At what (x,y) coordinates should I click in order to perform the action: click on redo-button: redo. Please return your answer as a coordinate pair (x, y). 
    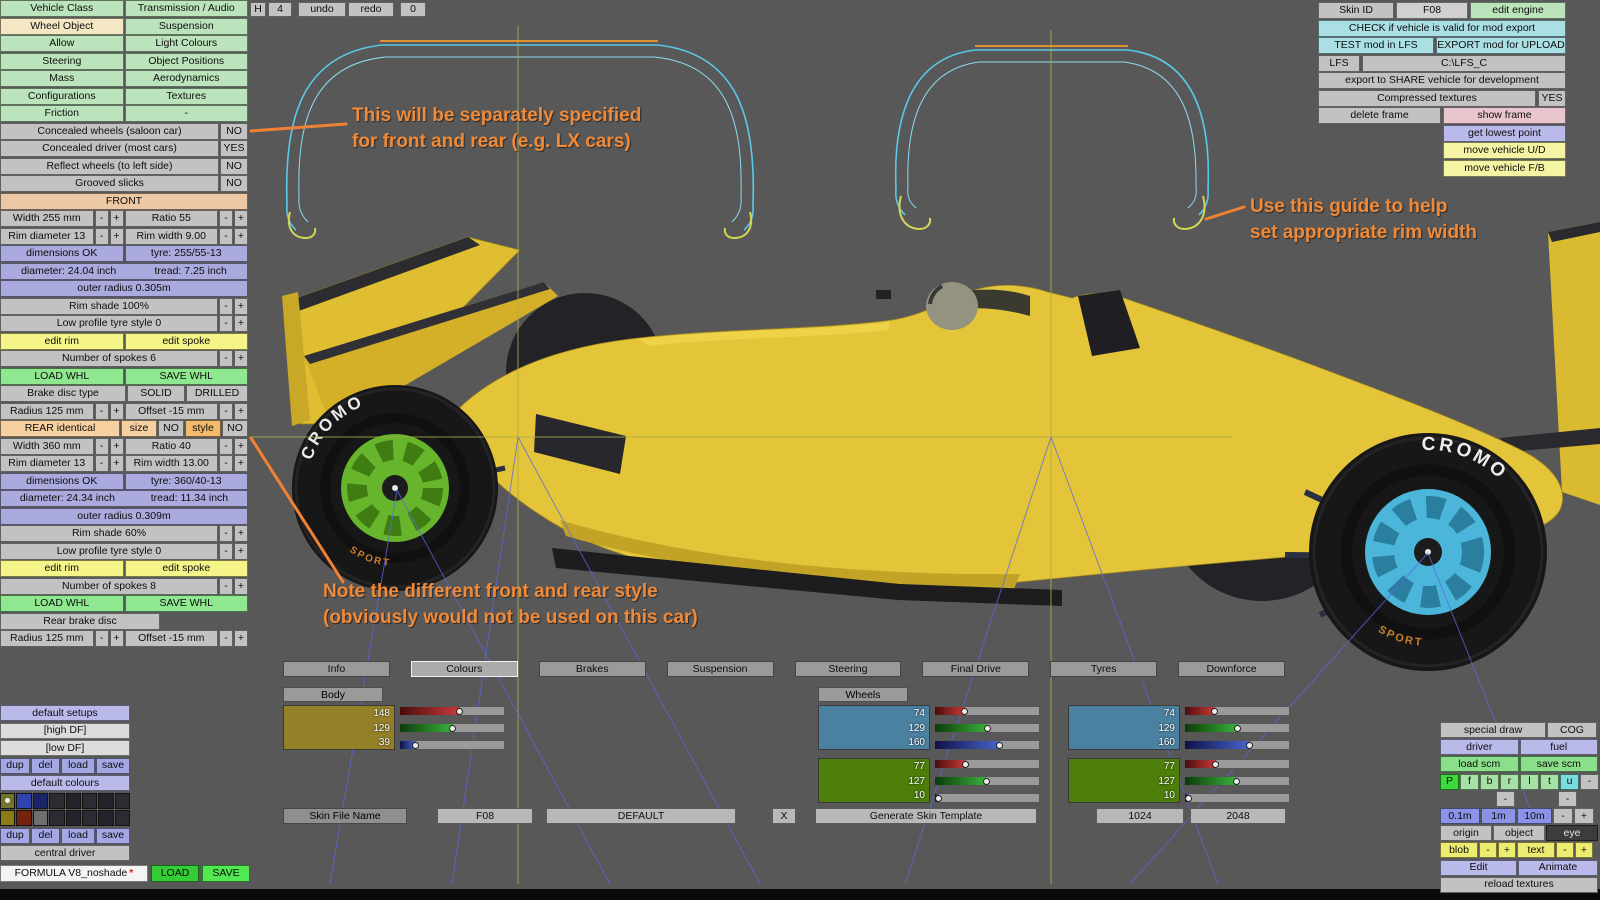
    Looking at the image, I should click on (371, 9).